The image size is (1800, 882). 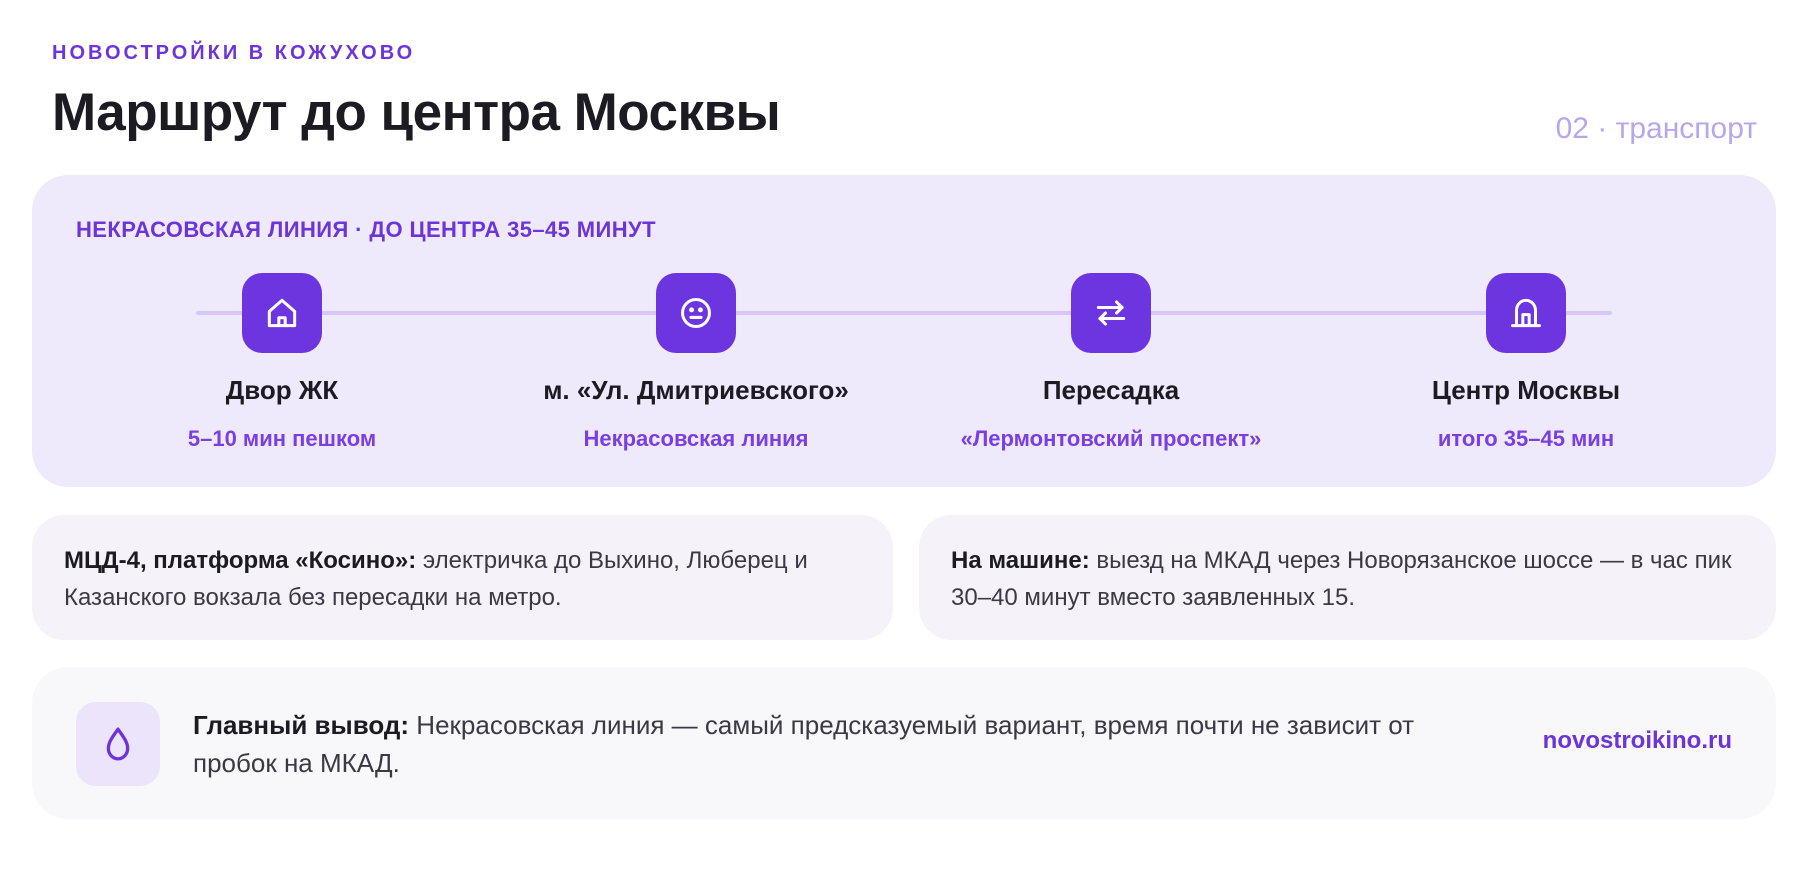 What do you see at coordinates (282, 438) in the screenshot?
I see `step-subtitle: 5–10 мин пешком` at bounding box center [282, 438].